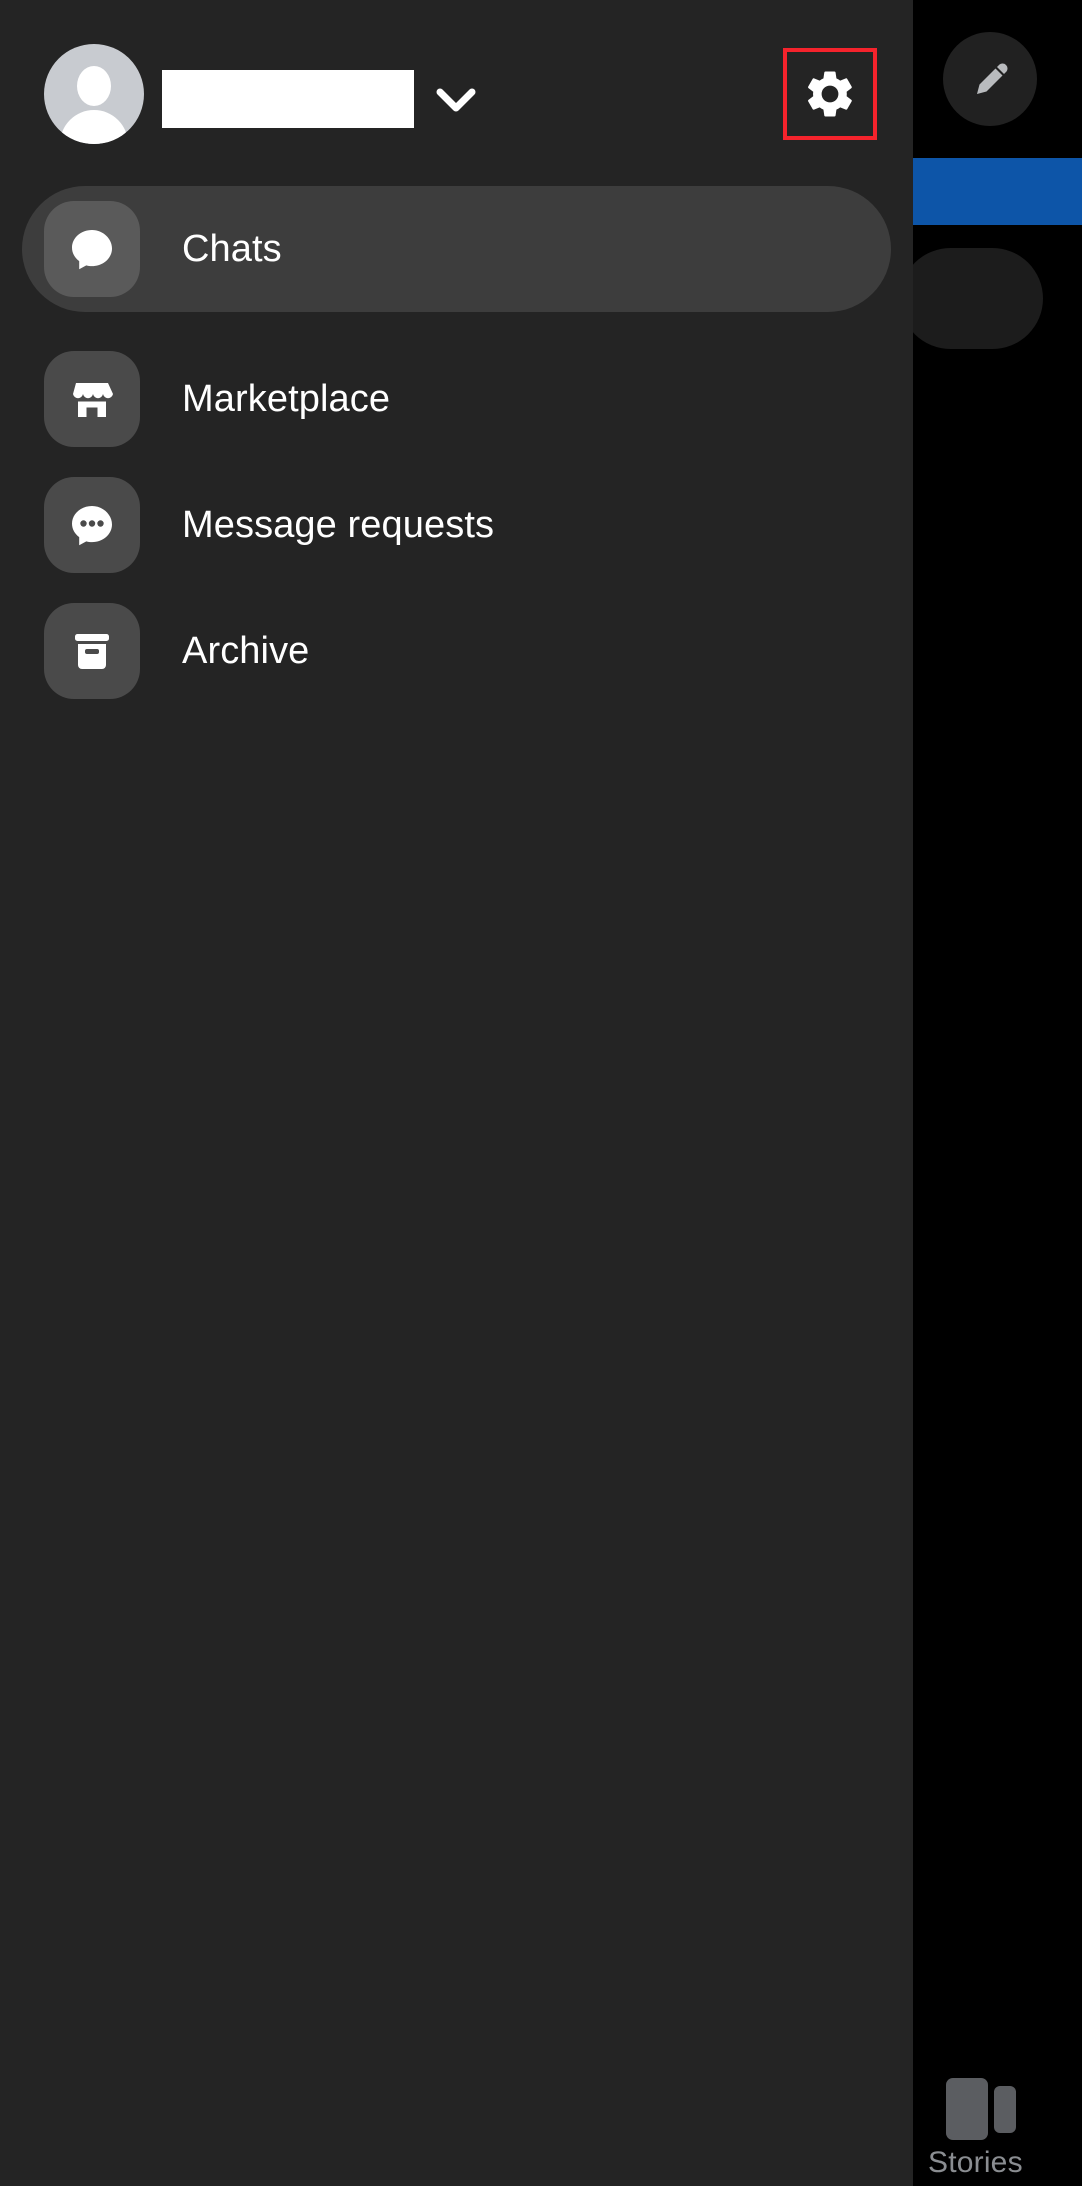 The image size is (1082, 2186). I want to click on sidebar-item-label: Archive, so click(246, 650).